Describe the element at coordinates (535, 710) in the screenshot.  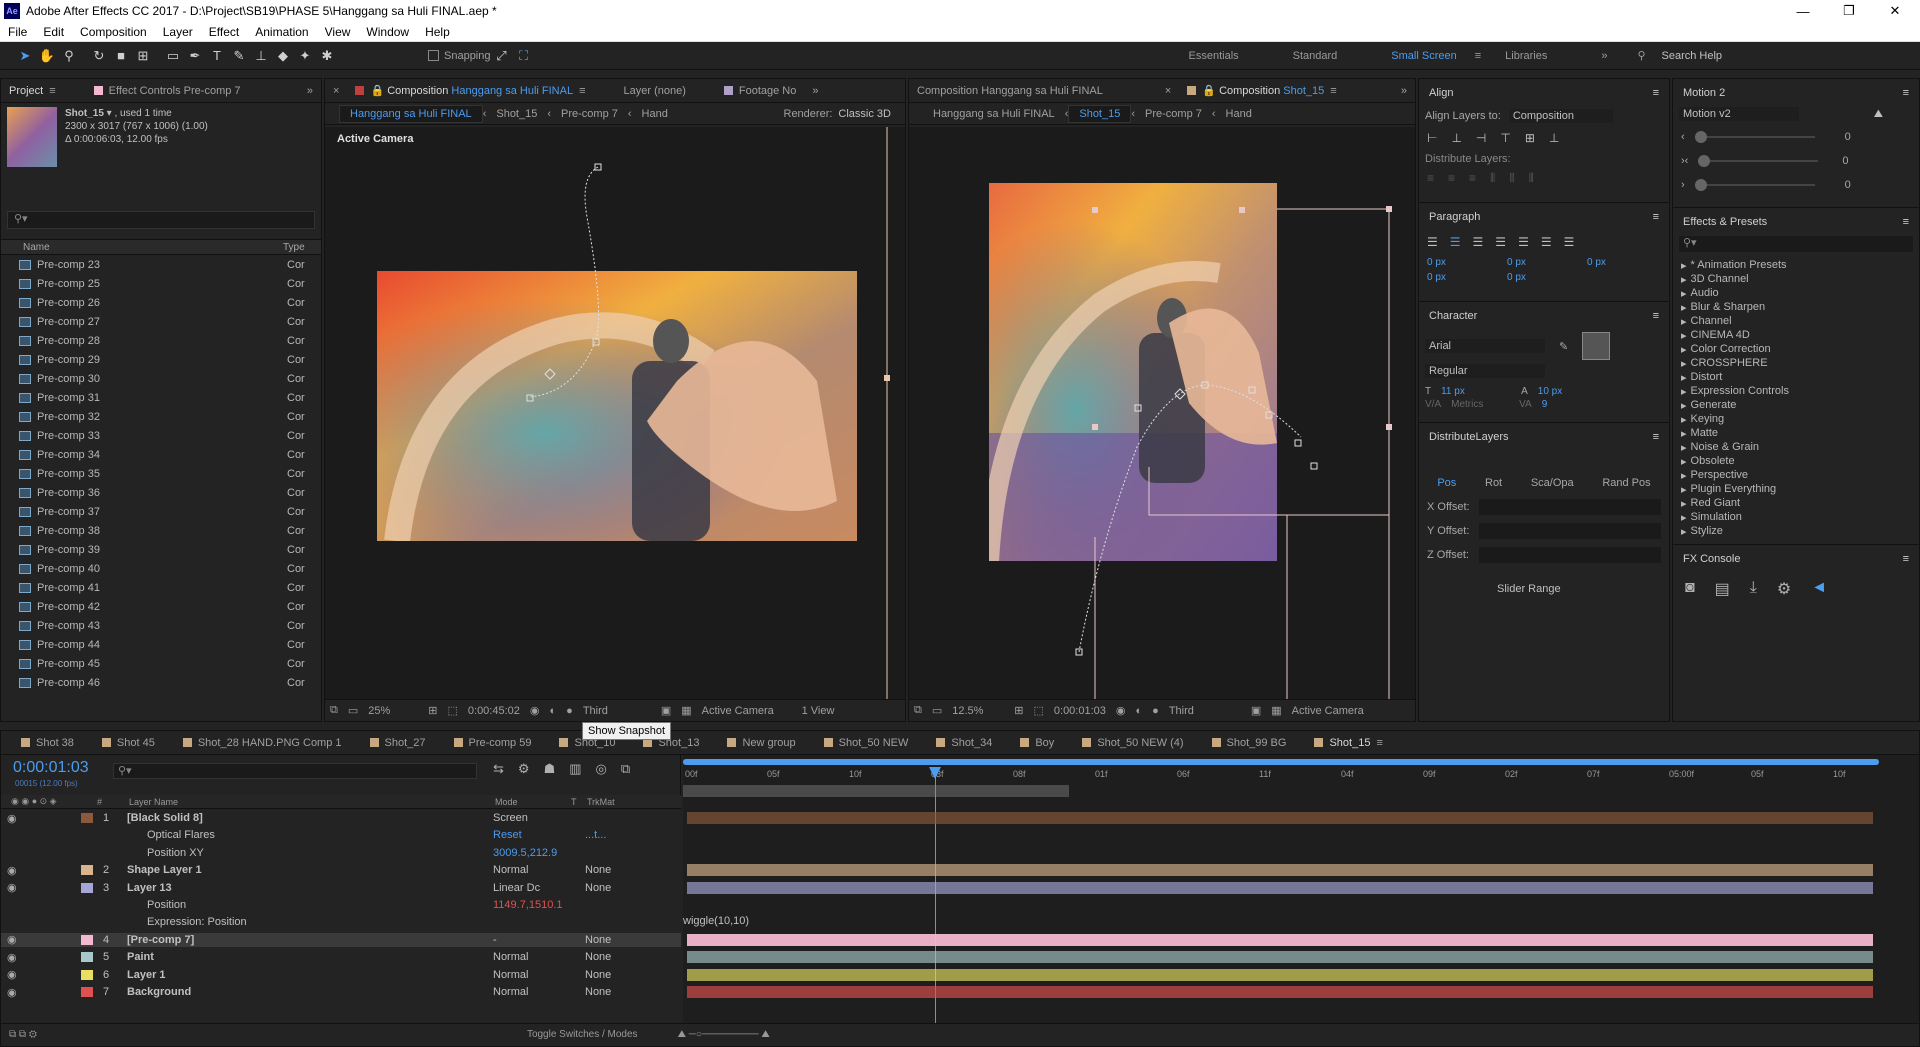
I see `snapshot-icon: ◉` at that location.